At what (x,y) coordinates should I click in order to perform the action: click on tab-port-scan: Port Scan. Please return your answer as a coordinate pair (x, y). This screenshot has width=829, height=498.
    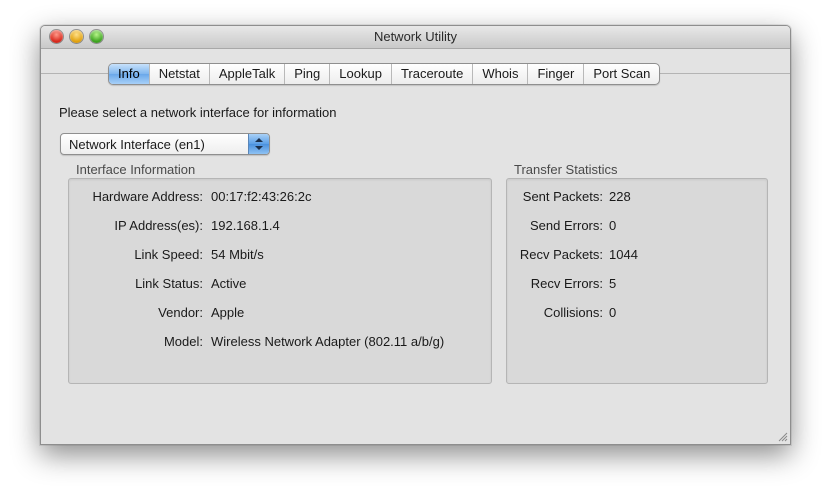
    Looking at the image, I should click on (621, 74).